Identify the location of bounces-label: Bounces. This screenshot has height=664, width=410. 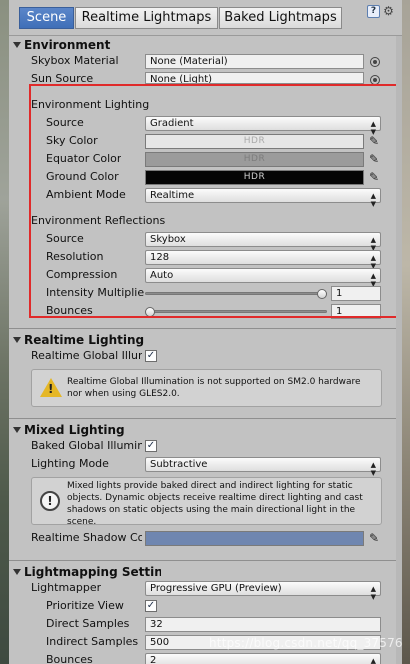
(69, 310).